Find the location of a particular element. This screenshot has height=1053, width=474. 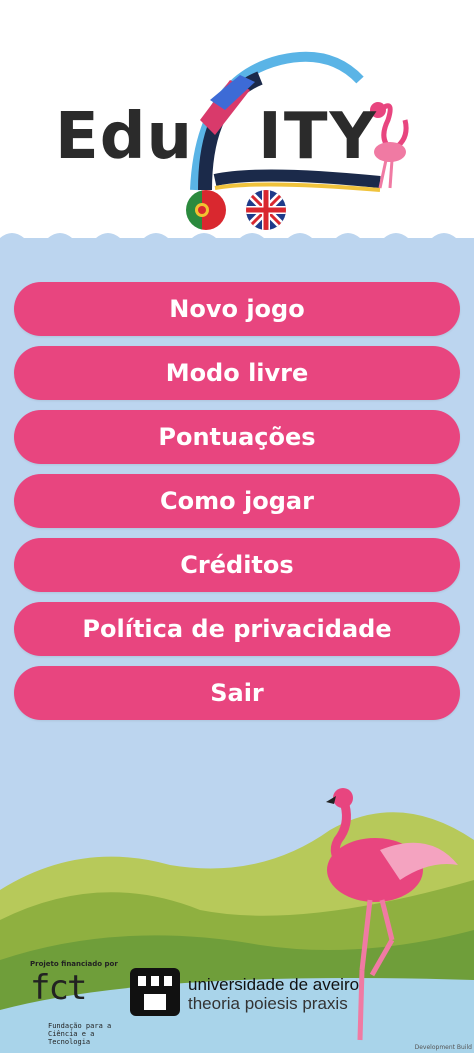

how-to-play-button: Como jogar is located at coordinates (237, 501).